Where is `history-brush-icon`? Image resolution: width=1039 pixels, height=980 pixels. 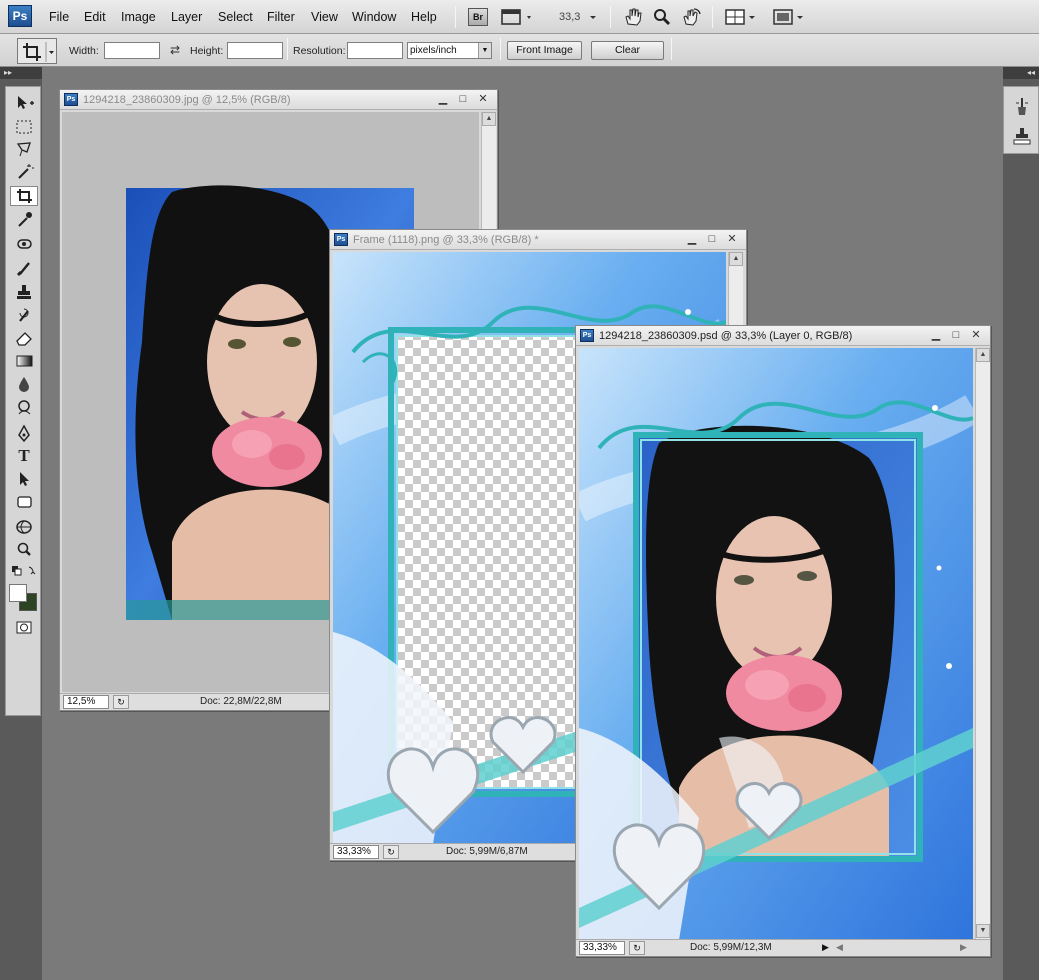 history-brush-icon is located at coordinates (24, 315).